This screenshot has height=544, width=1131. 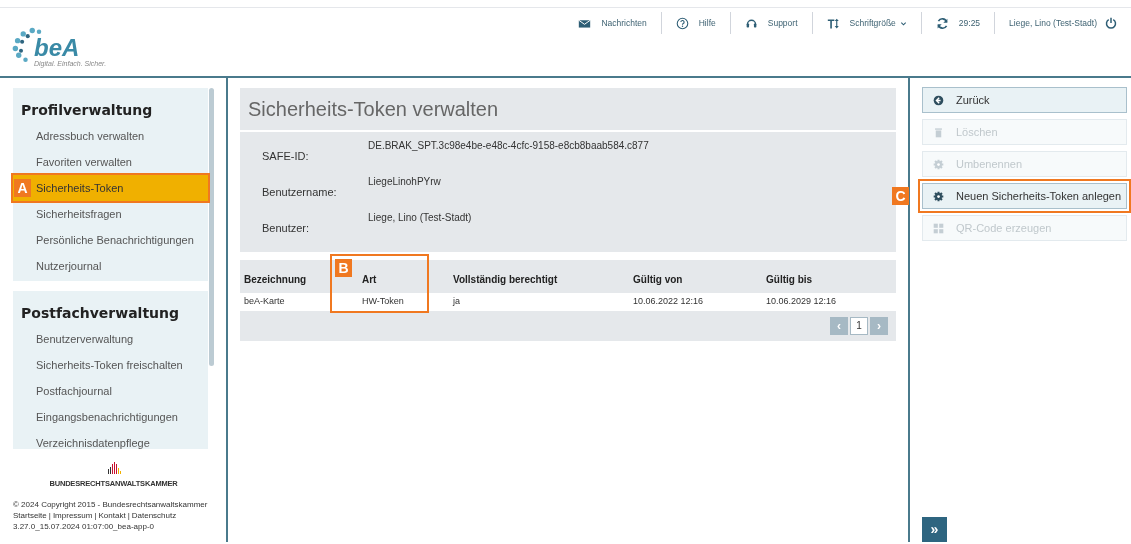 What do you see at coordinates (111, 443) in the screenshot?
I see `sidebar-item: Verzeichnisdatenpflege` at bounding box center [111, 443].